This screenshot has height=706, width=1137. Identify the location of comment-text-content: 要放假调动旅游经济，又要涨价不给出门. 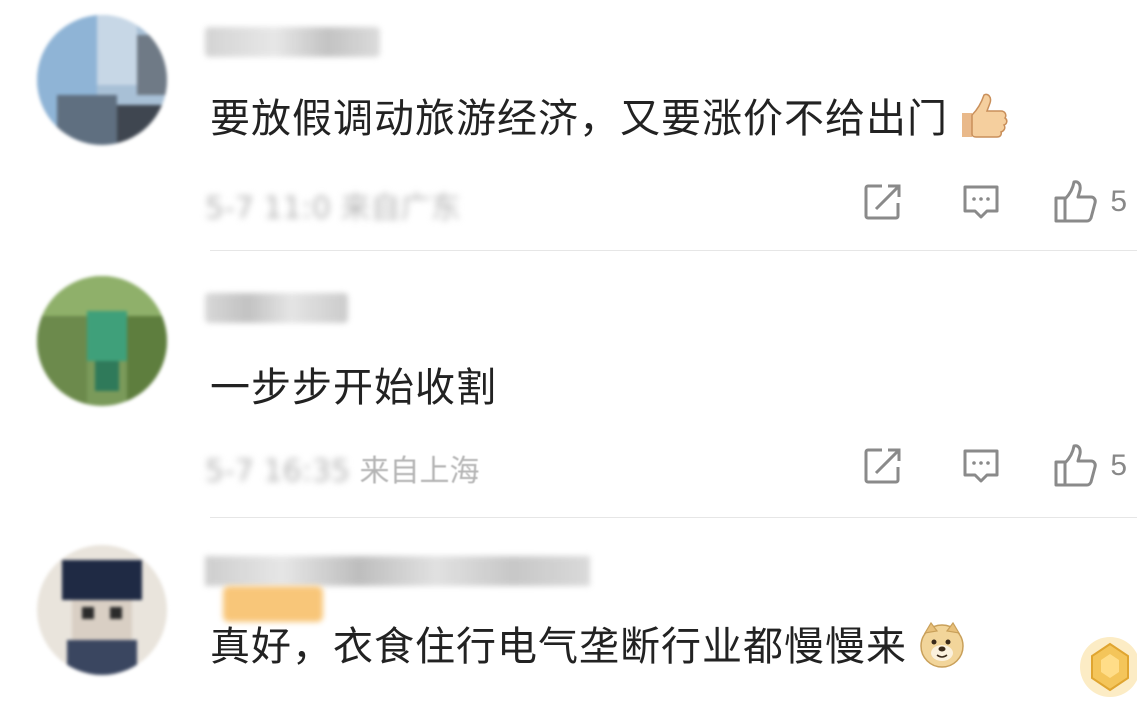
(579, 119).